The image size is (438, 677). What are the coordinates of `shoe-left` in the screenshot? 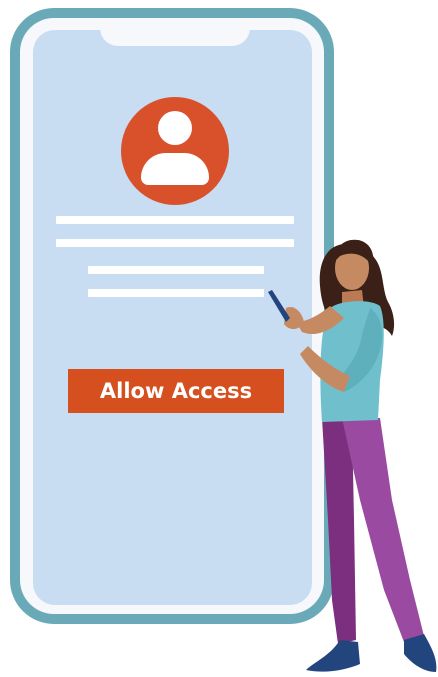 It's located at (333, 656).